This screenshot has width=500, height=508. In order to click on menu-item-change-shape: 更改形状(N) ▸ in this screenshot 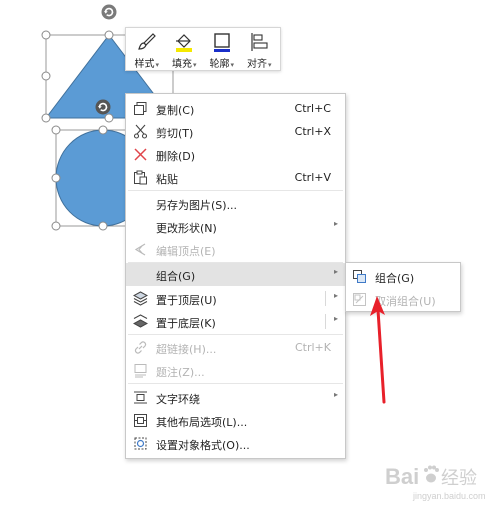, I will do `click(235, 226)`.